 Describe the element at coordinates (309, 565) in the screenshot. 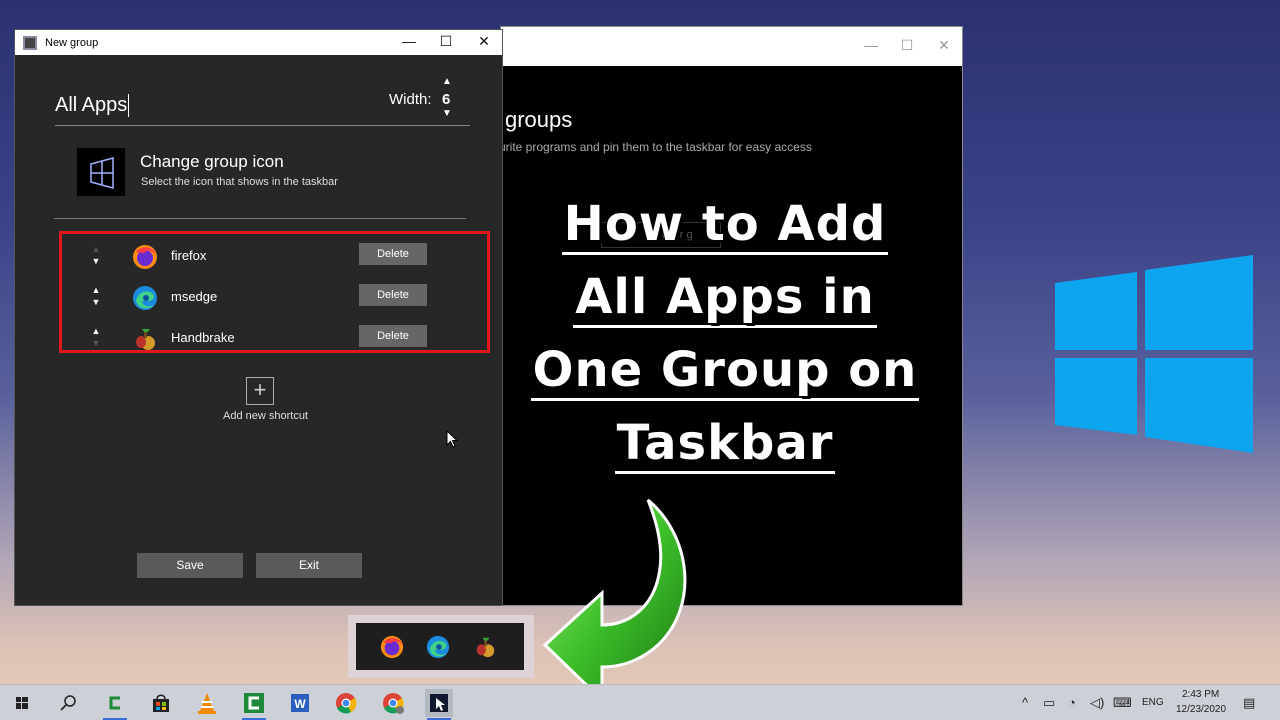

I see `exit-button: Exit` at that location.